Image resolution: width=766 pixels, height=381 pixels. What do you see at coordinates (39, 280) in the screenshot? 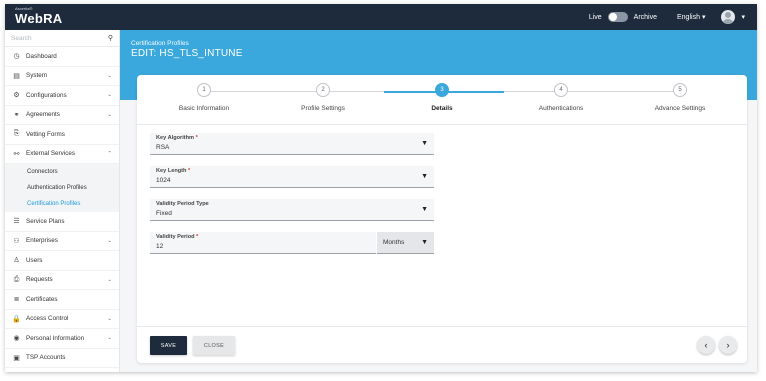
I see `sidebar-item-label: Requests` at bounding box center [39, 280].